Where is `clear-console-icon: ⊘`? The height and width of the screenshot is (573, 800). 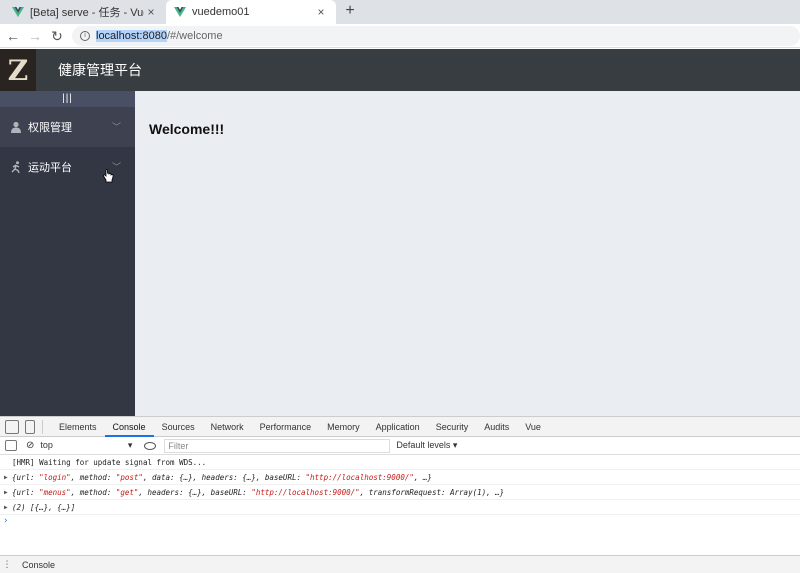 clear-console-icon: ⊘ is located at coordinates (30, 445).